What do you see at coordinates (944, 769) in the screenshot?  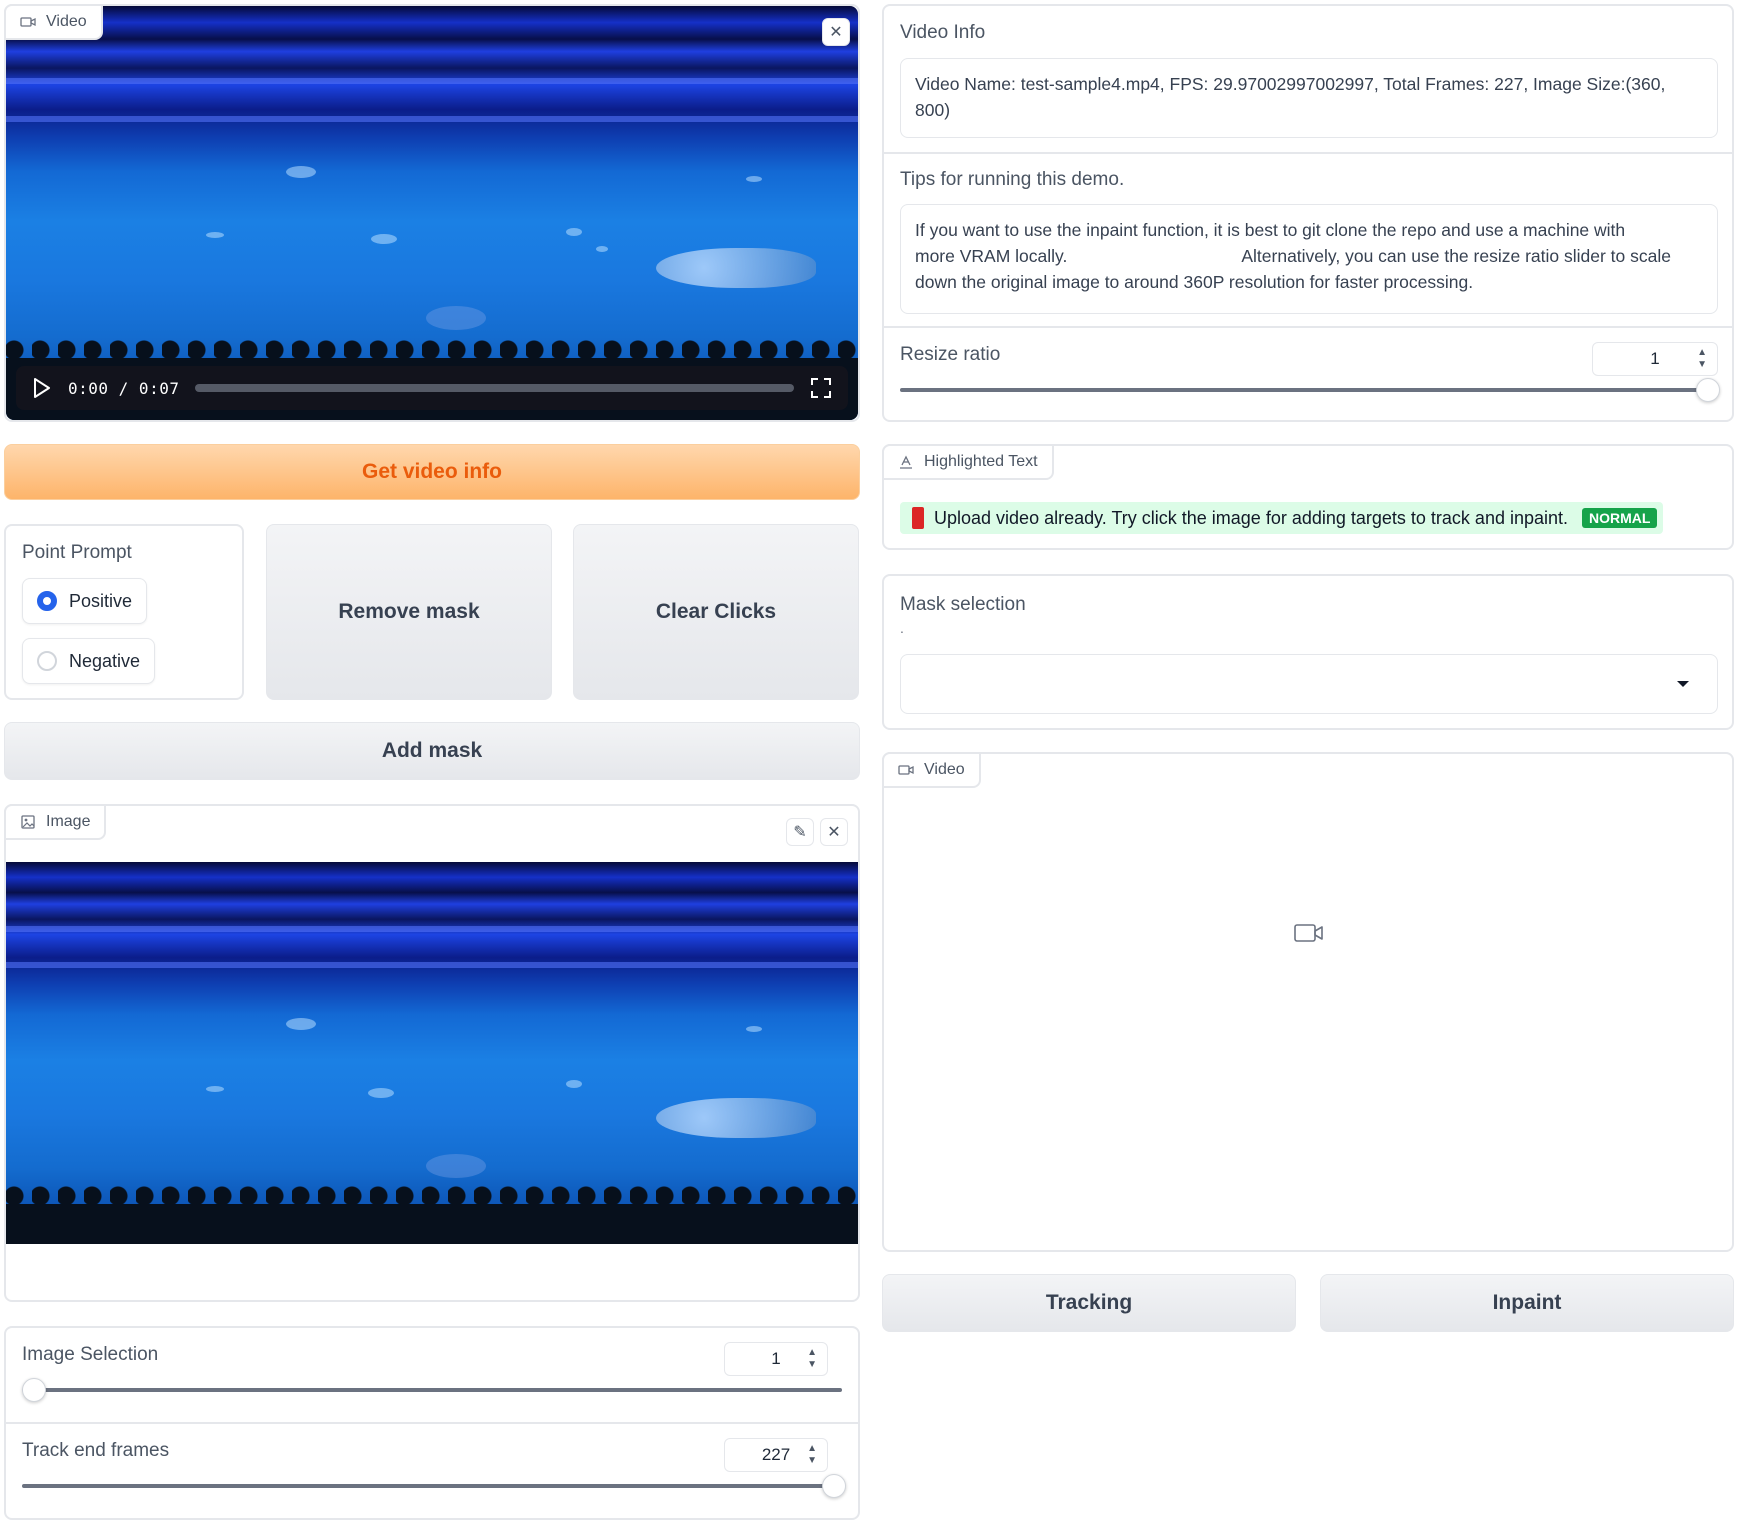 I see `video-output-tag-label: Video` at bounding box center [944, 769].